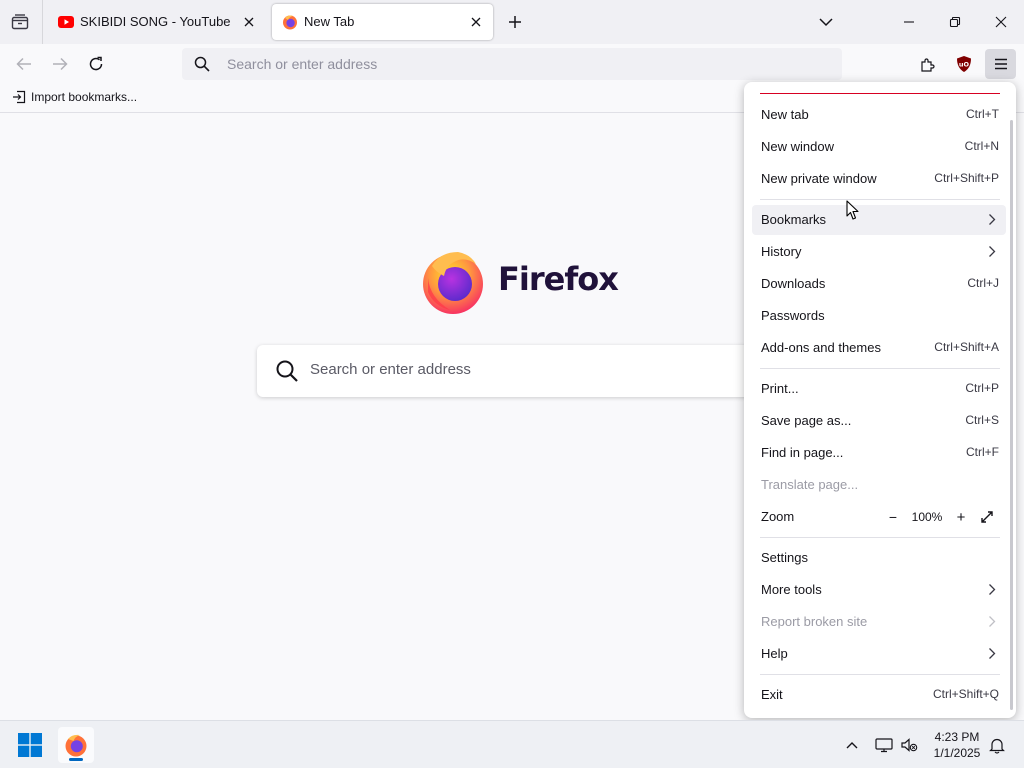 The height and width of the screenshot is (768, 1024). I want to click on zoom-in-button: +, so click(961, 517).